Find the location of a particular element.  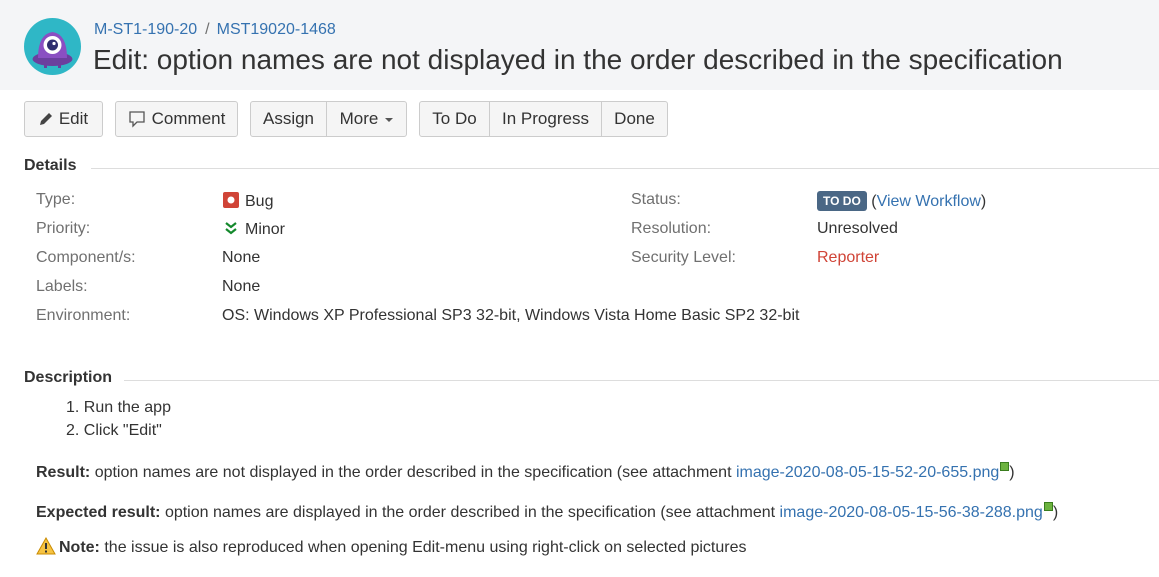

priority-label: Priority: is located at coordinates (63, 228).